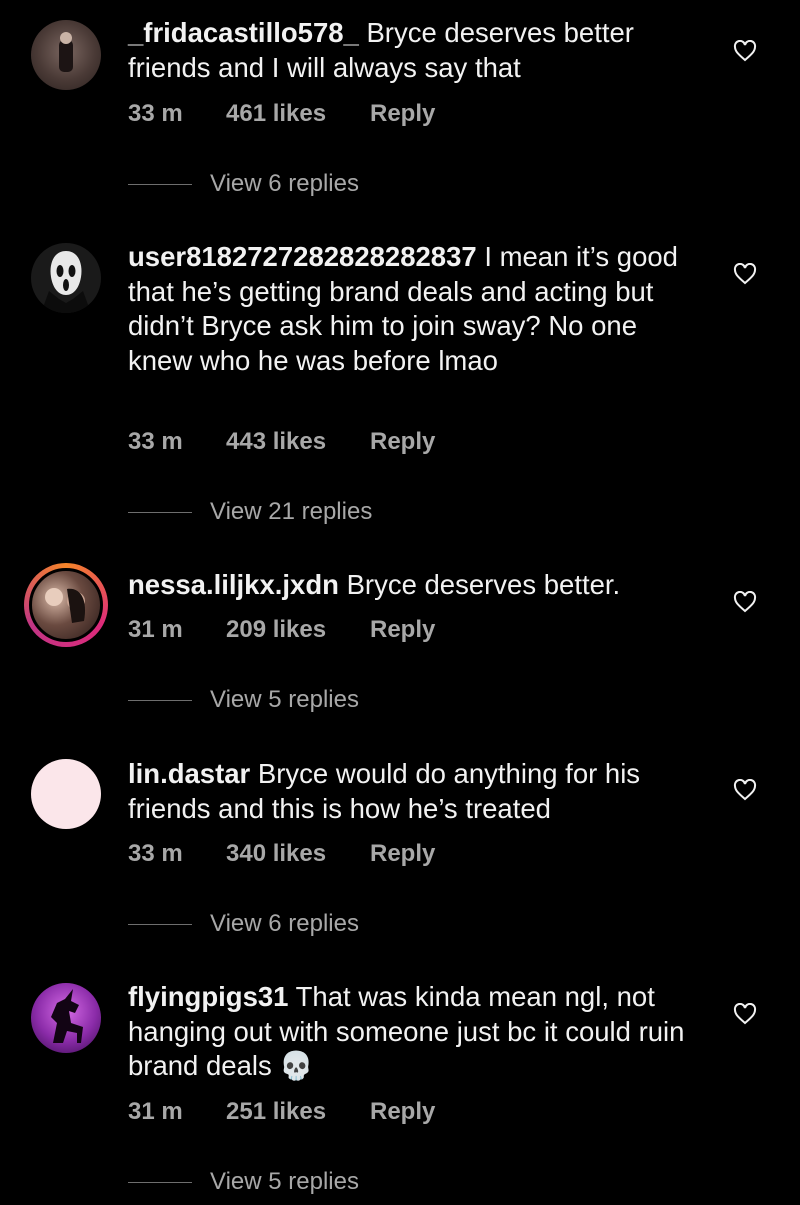  I want to click on comment-text: nessa.liljkx.jxdn Bryce deserves better., so click(413, 585).